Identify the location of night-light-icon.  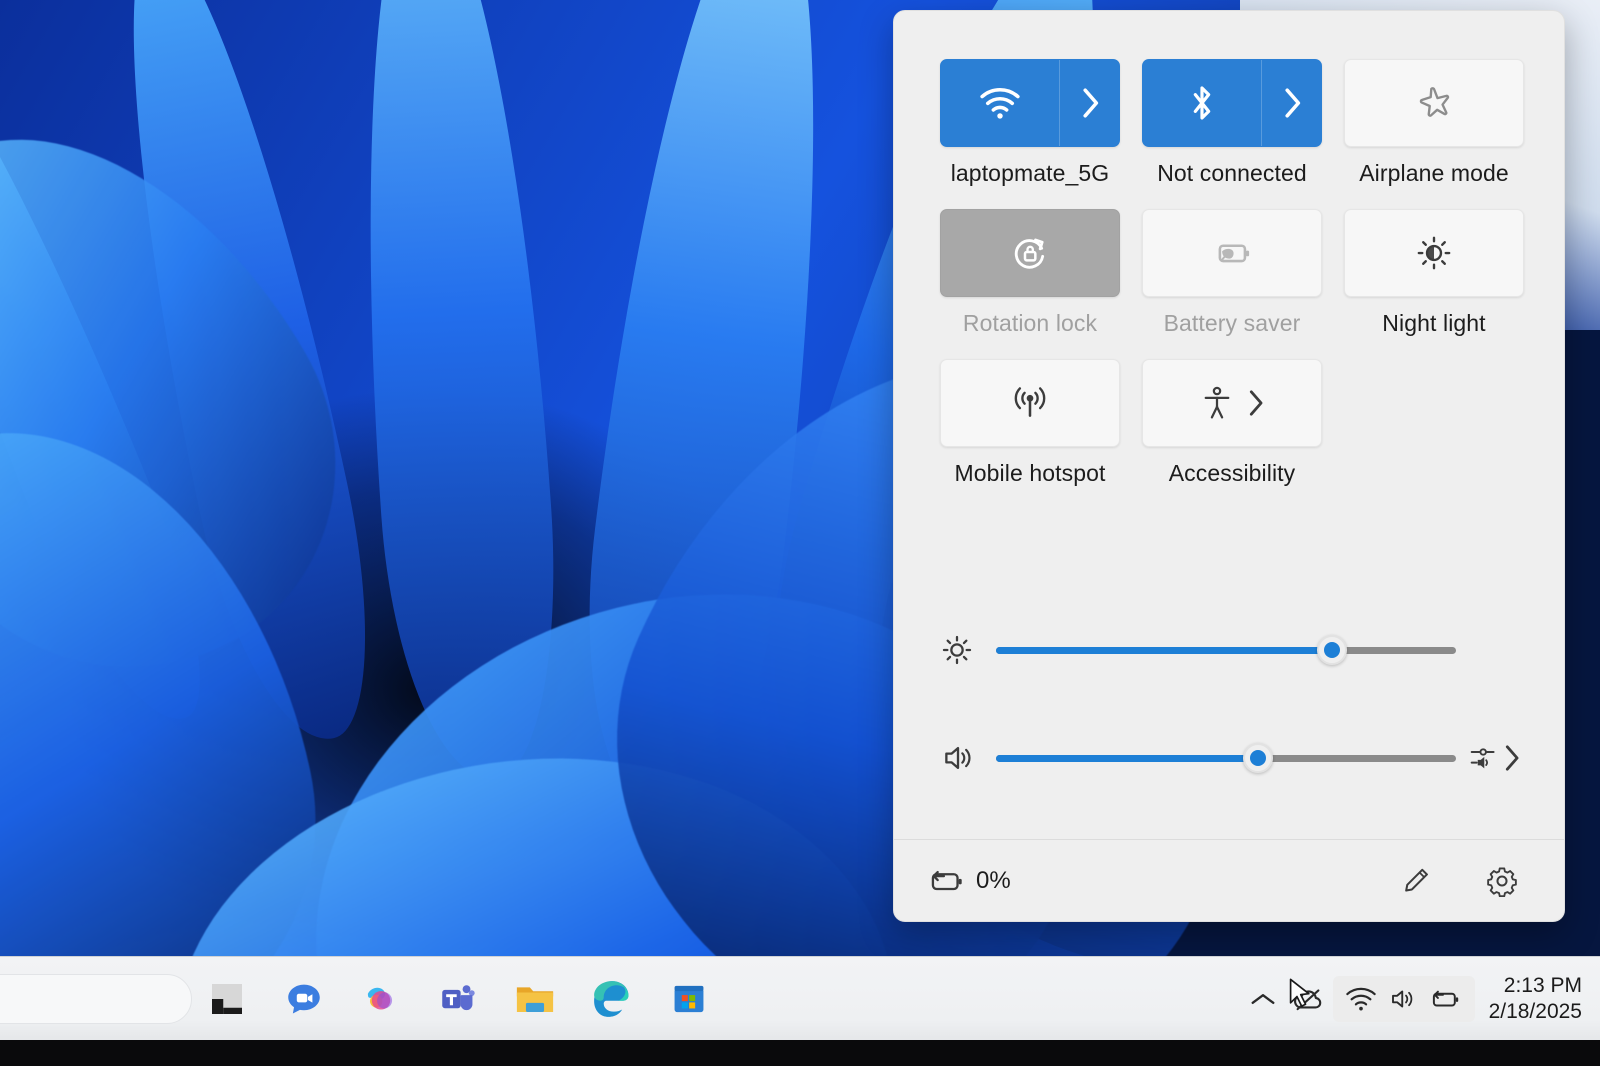
(1434, 253).